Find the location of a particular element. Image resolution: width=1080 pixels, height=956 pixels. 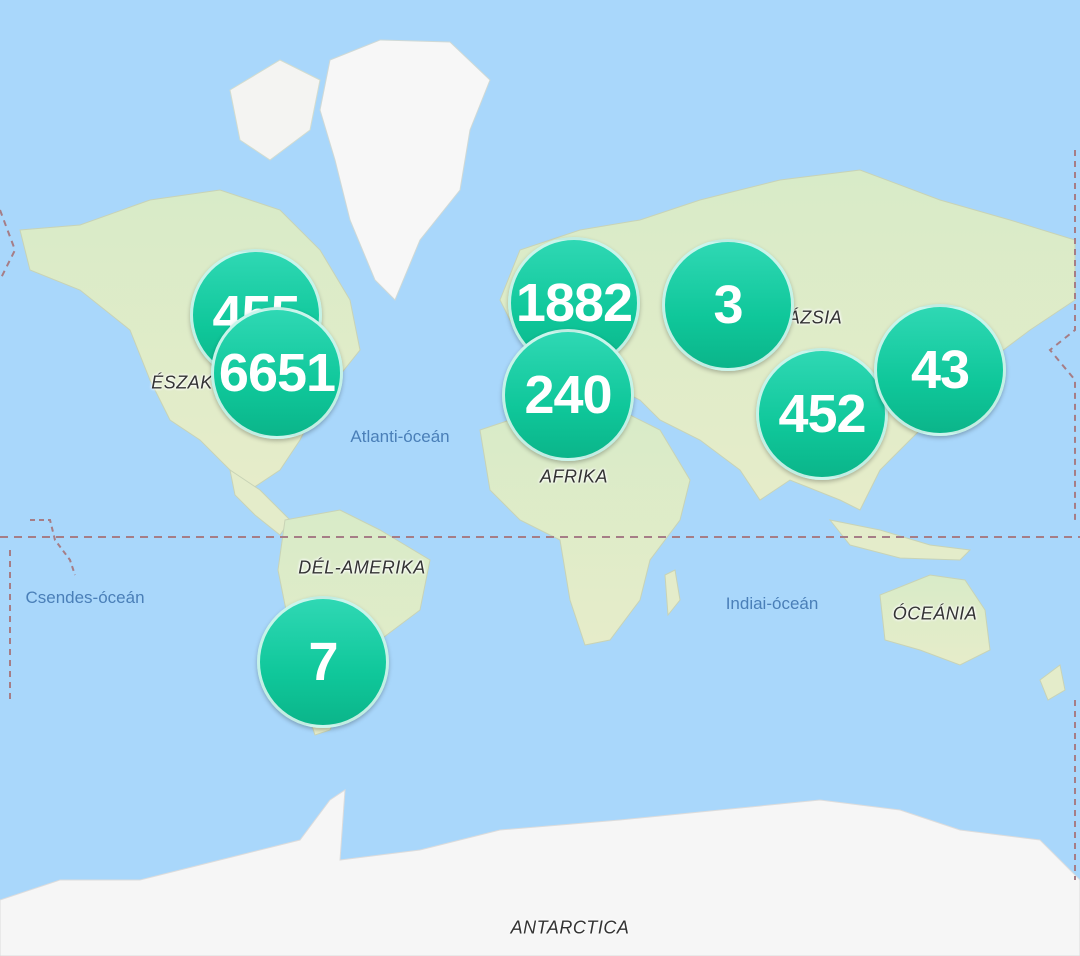

cluster-marker-central-asia: 3 is located at coordinates (728, 305).